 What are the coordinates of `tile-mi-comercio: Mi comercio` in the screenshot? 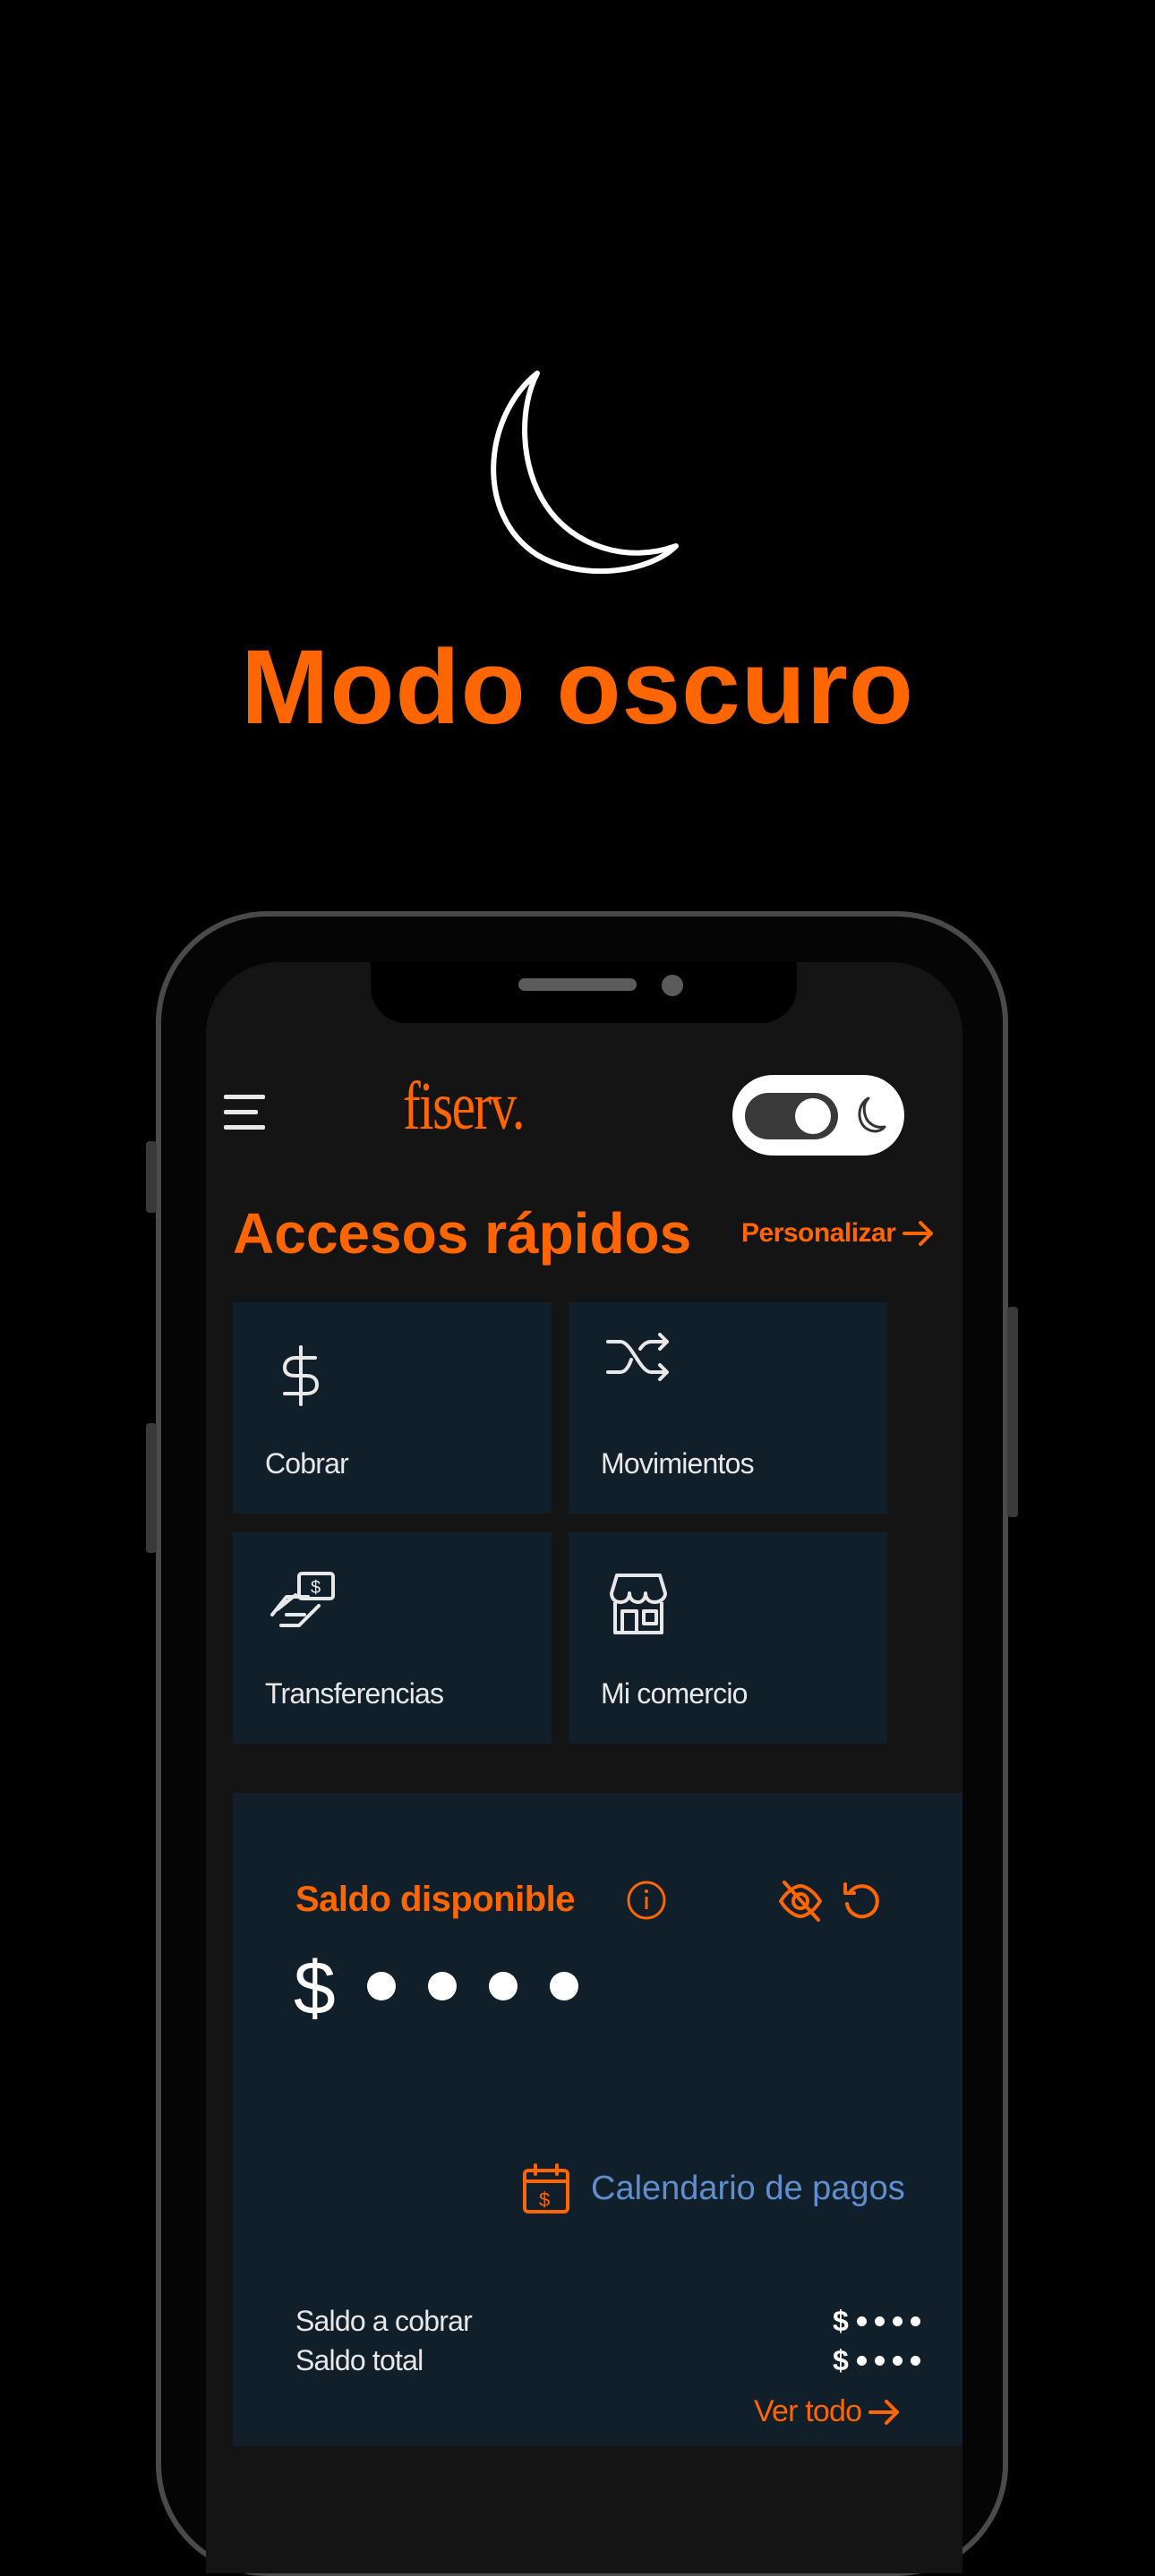 It's located at (728, 1638).